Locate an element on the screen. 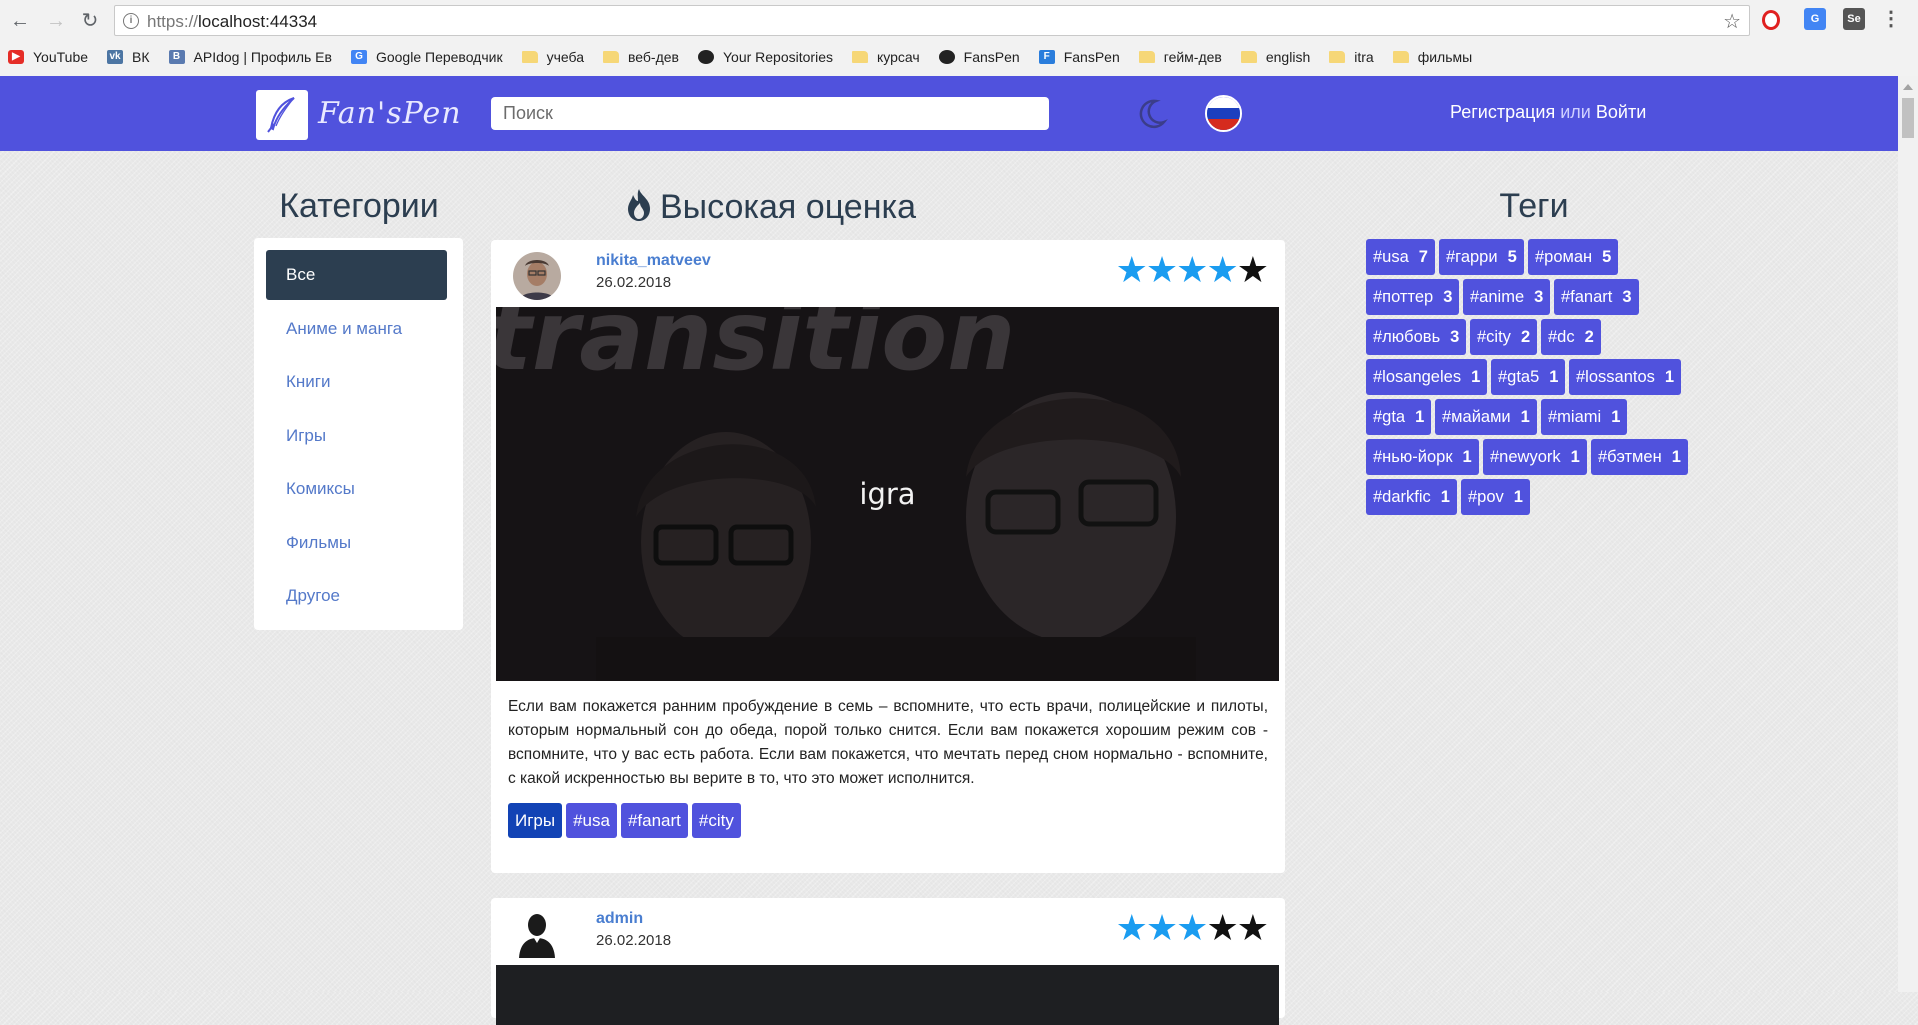 Image resolution: width=1918 pixels, height=1025 pixels. post-image: transition igra is located at coordinates (887, 494).